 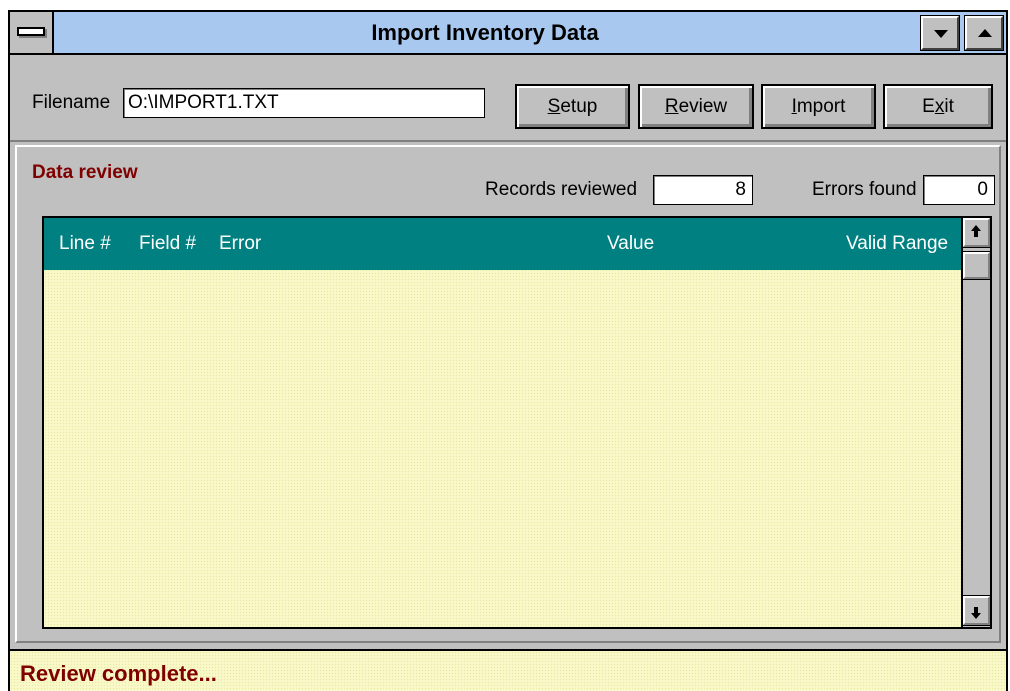 I want to click on import-button: Import, so click(x=818, y=106).